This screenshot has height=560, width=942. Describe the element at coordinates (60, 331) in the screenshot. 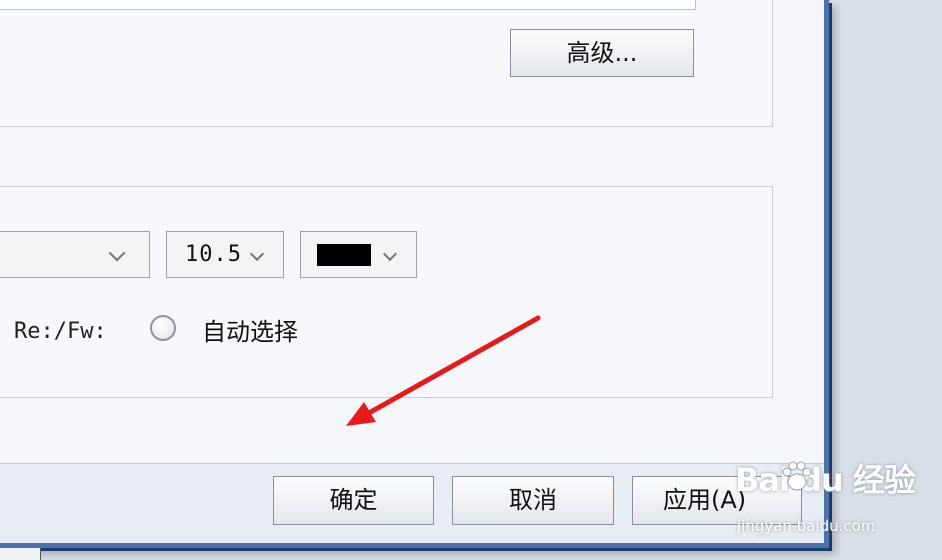

I see `refw-label: Re:/Fw:` at that location.